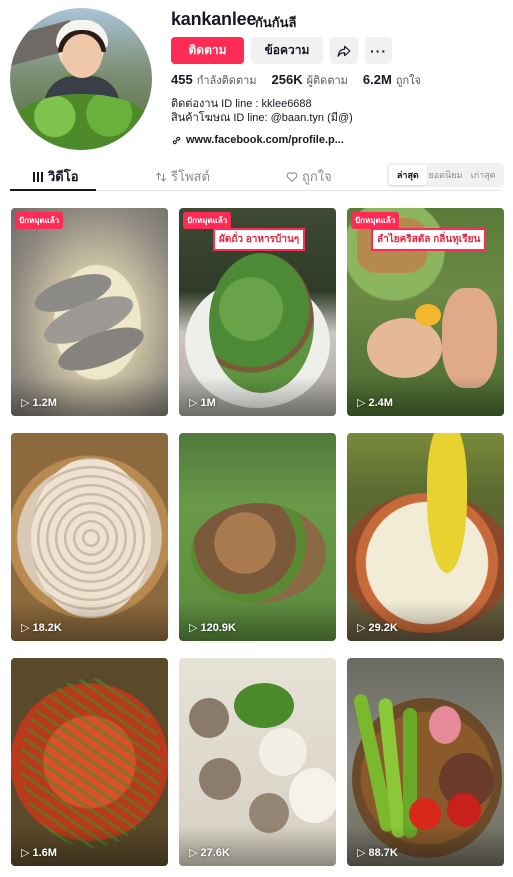 Image resolution: width=513 pixels, height=877 pixels. Describe the element at coordinates (82, 122) in the screenshot. I see `avatar-basket` at that location.